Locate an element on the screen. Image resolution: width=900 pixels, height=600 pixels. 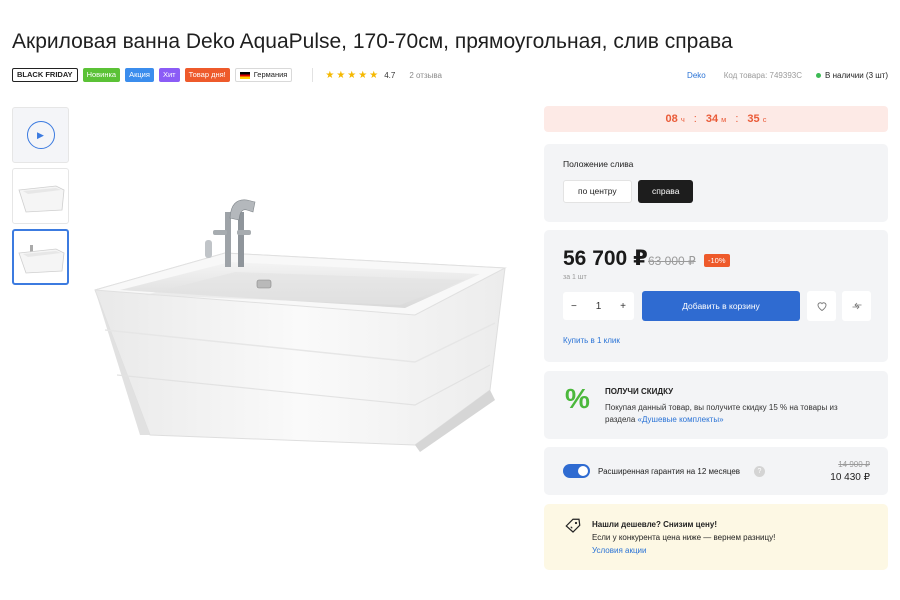
drain-position-card: Положение слива по центру справа is located at coordinates (716, 183).